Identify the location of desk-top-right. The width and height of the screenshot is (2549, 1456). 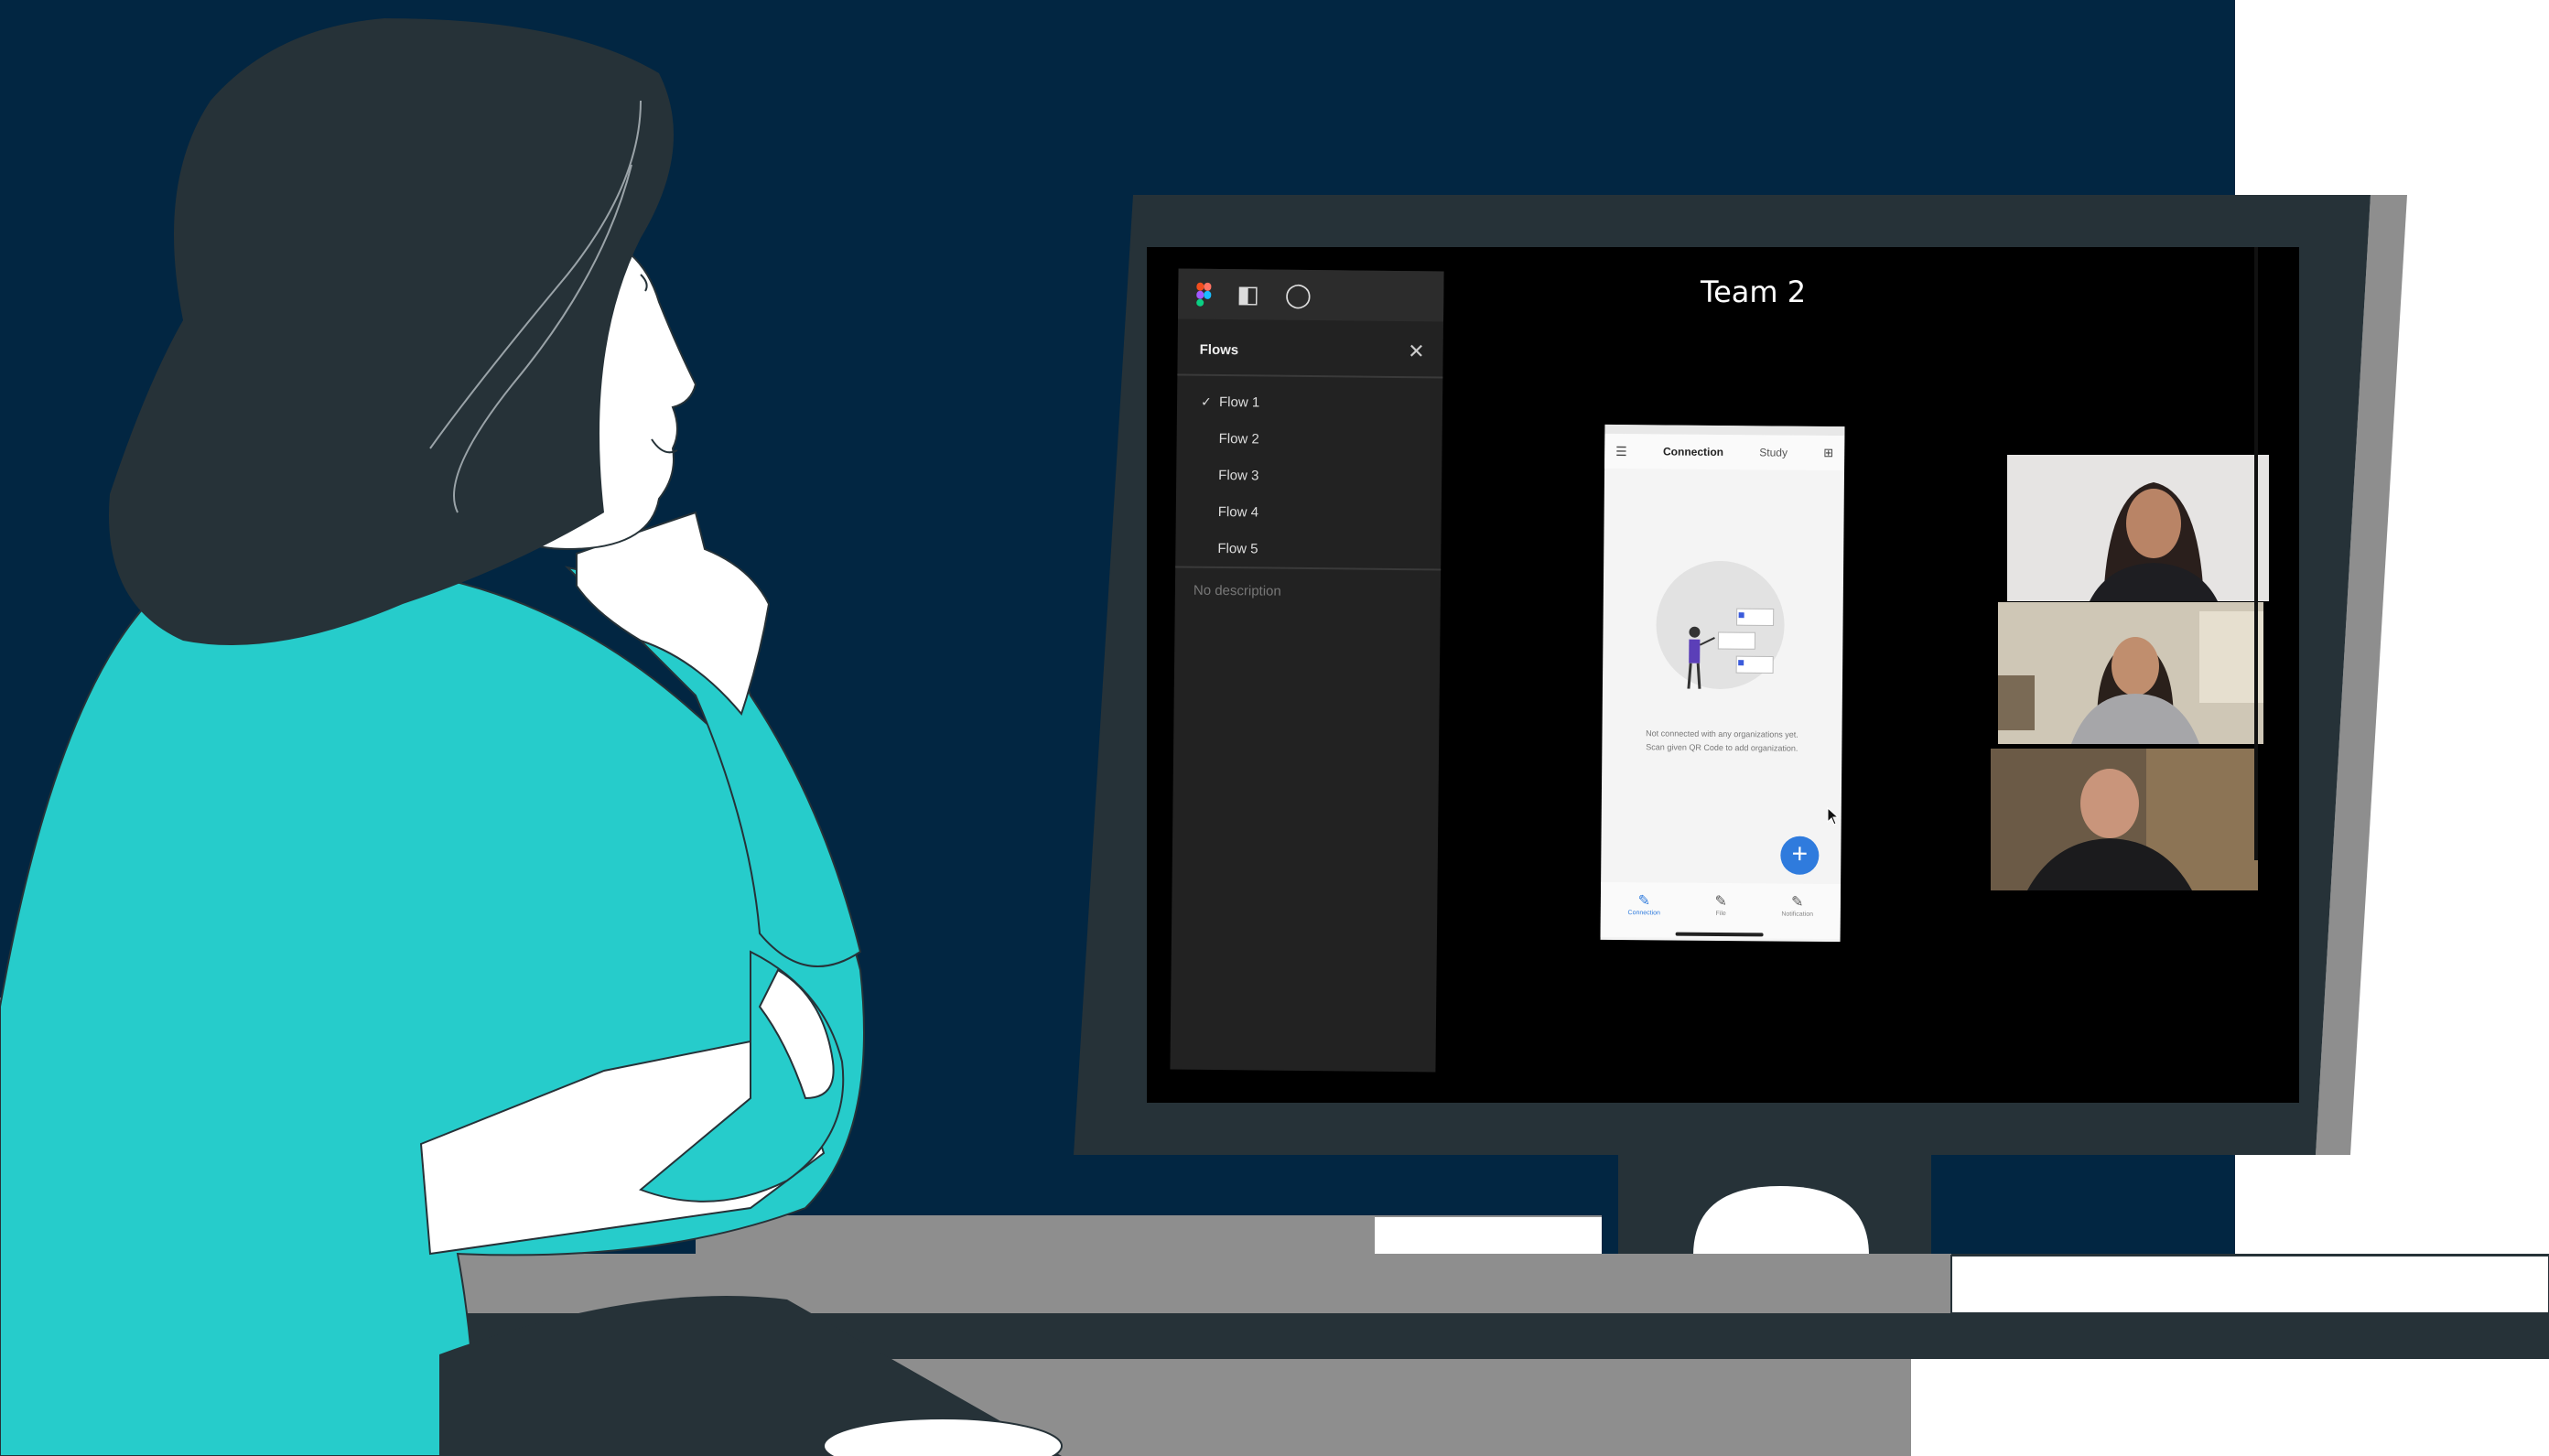
(2249, 1284).